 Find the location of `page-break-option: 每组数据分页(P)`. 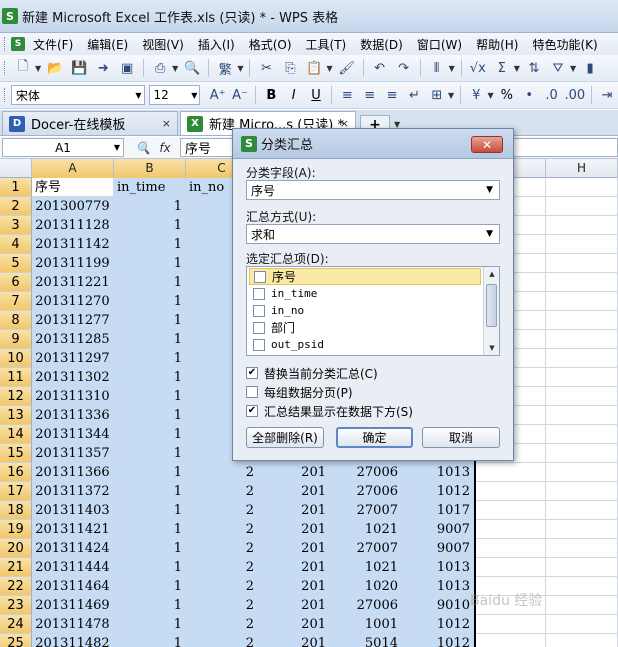

page-break-option: 每组数据分页(P) is located at coordinates (299, 392).